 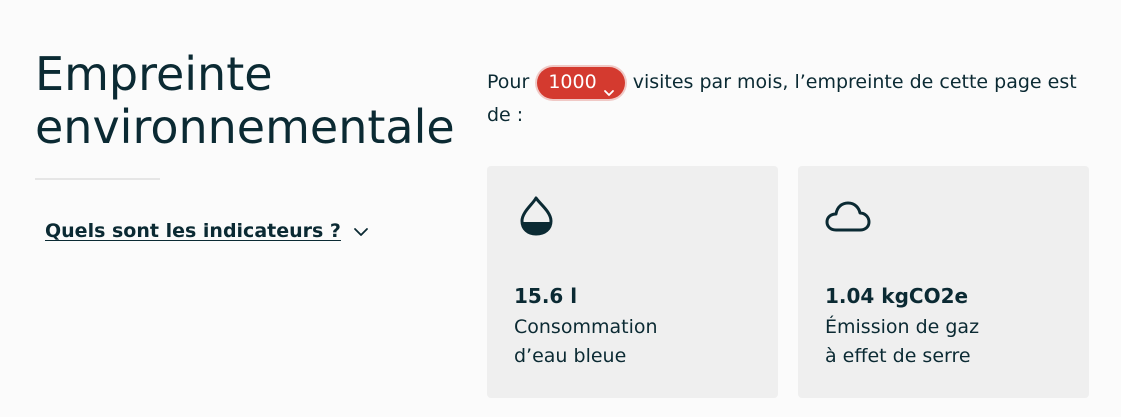 I want to click on page-title-line-2: environnementale, so click(x=245, y=127).